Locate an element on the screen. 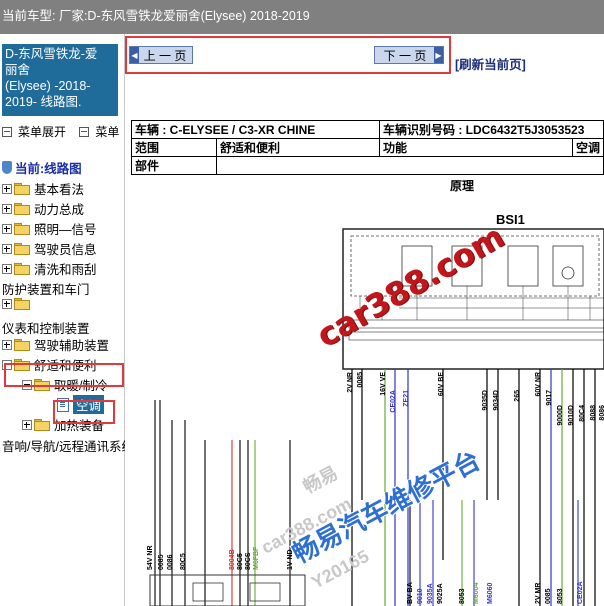 This screenshot has width=604, height=606. wire-label: 9000D is located at coordinates (560, 415).